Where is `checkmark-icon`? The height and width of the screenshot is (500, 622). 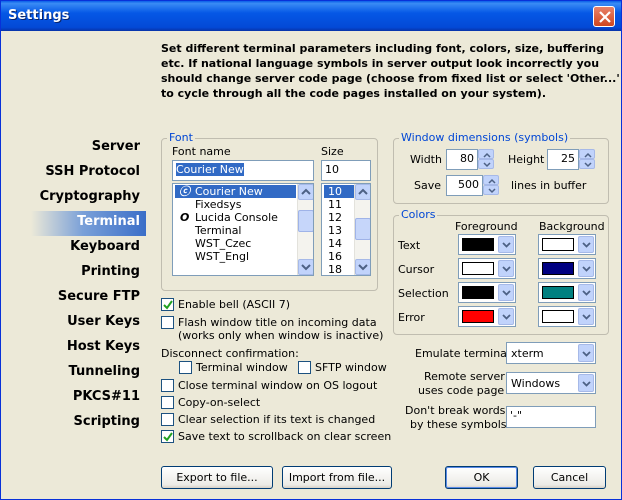
checkmark-icon is located at coordinates (168, 305).